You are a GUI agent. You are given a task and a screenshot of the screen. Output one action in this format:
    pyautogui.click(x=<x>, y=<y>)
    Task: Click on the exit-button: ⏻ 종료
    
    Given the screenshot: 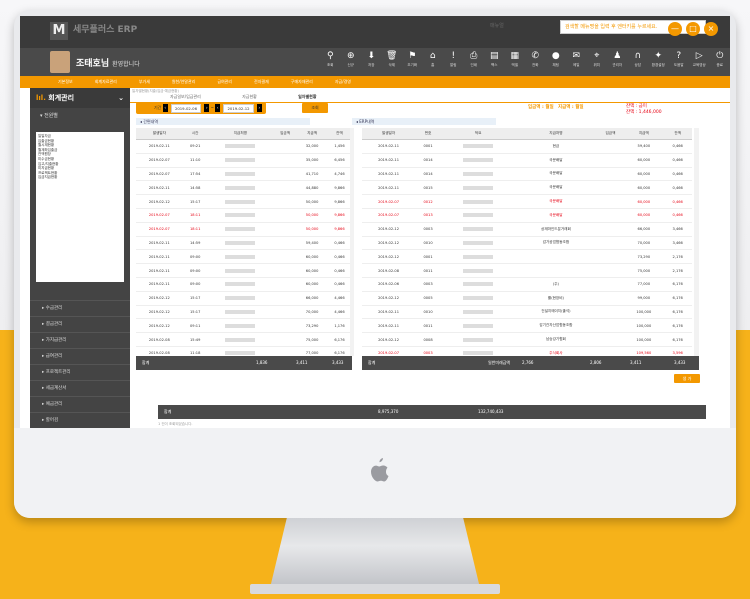 What is the action you would take?
    pyautogui.click(x=720, y=62)
    